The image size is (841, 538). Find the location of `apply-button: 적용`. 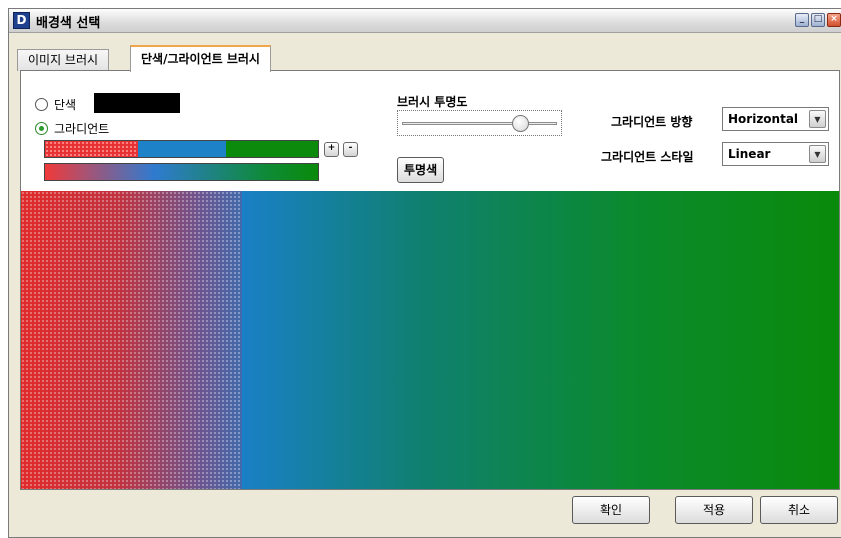

apply-button: 적용 is located at coordinates (714, 510).